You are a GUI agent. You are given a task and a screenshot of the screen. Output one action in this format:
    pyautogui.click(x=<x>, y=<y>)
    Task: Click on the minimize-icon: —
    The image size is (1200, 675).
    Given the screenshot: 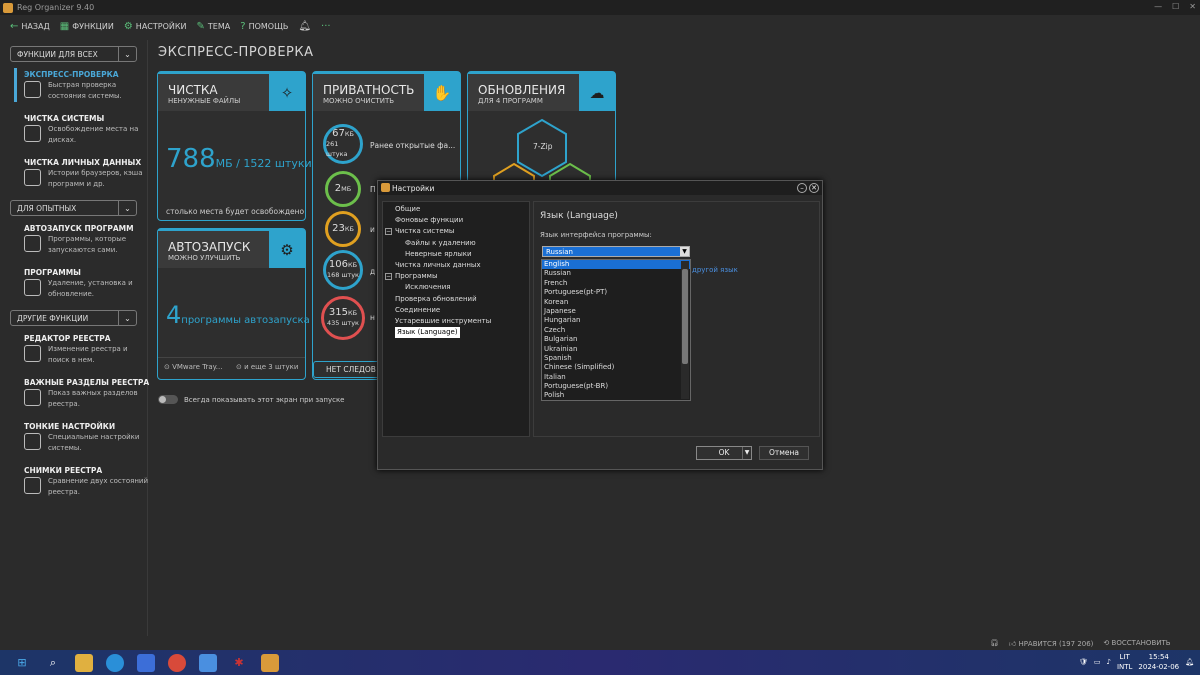 What is the action you would take?
    pyautogui.click(x=1158, y=6)
    